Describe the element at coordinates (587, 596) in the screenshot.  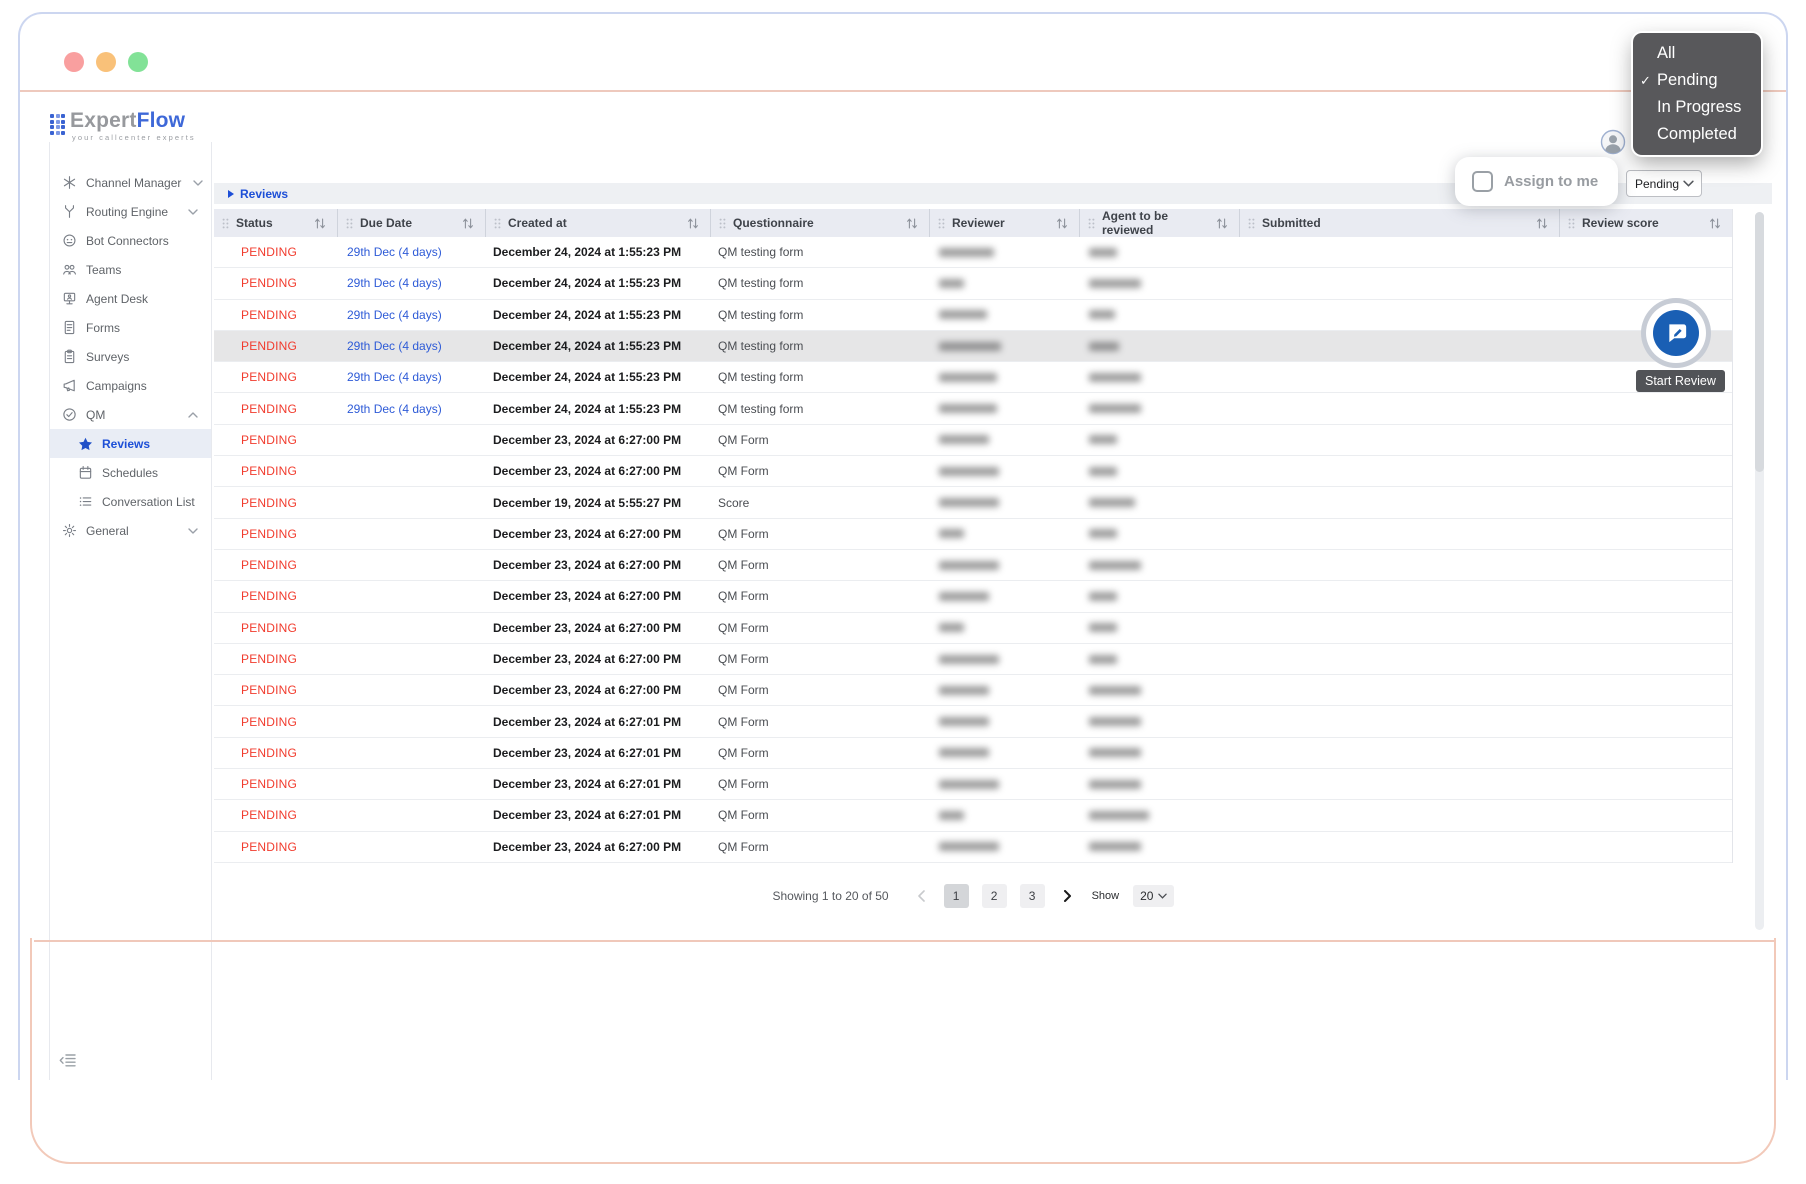
I see `created-at-cell: December 23, 2024 at 6:27:00 PM` at that location.